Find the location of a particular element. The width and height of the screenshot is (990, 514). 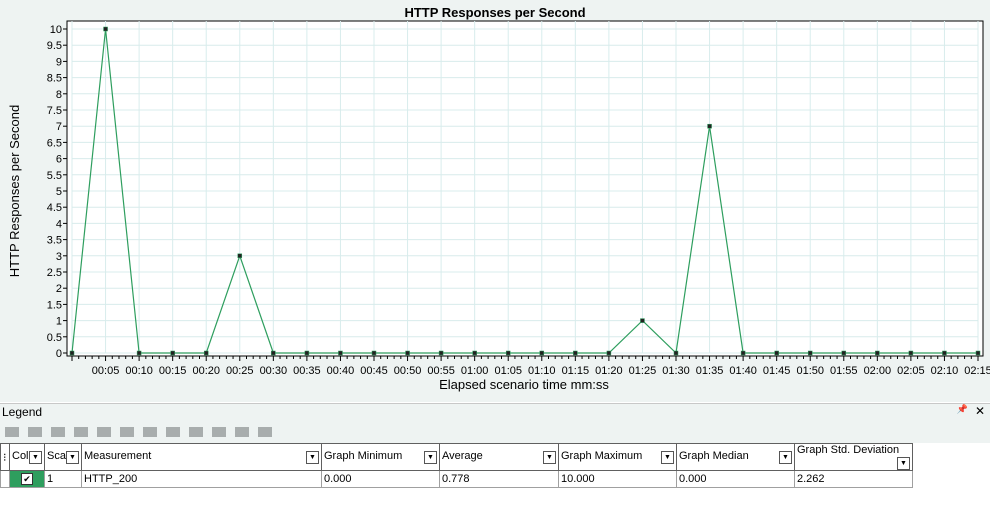

col-header-std: Graph Std. Deviation ▼ is located at coordinates (853, 457).